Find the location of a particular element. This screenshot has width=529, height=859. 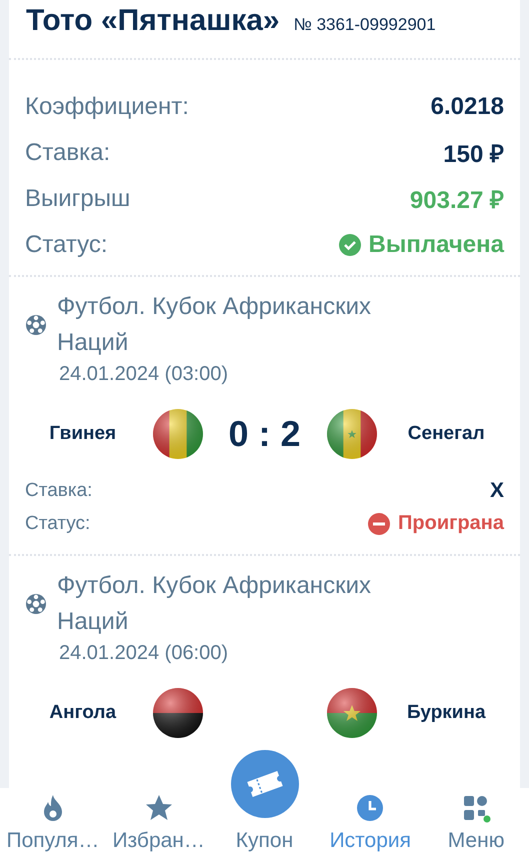

summary-value: Выплачена is located at coordinates (421, 244).